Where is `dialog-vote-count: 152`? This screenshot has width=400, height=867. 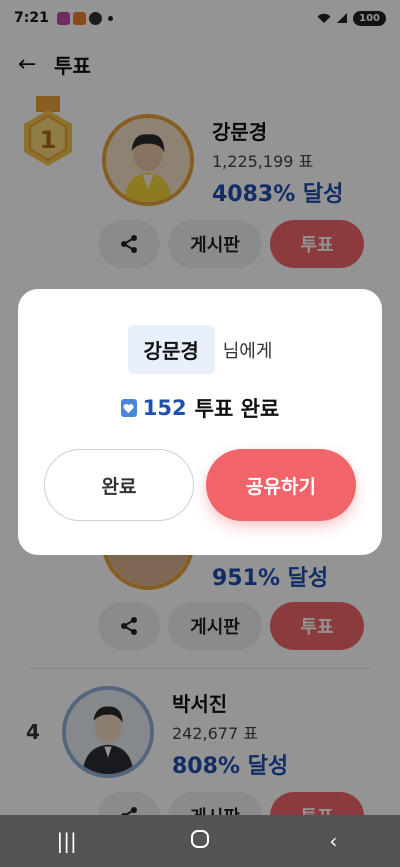 dialog-vote-count: 152 is located at coordinates (164, 408).